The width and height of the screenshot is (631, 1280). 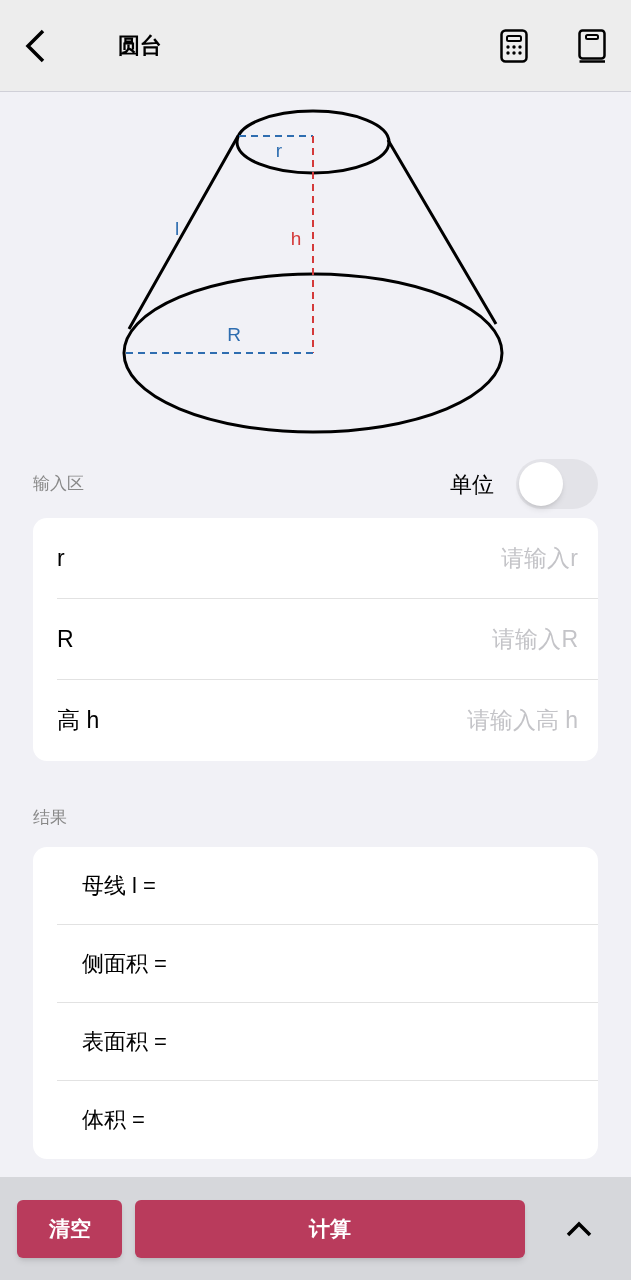 I want to click on clear-button: 清空, so click(x=69, y=1228).